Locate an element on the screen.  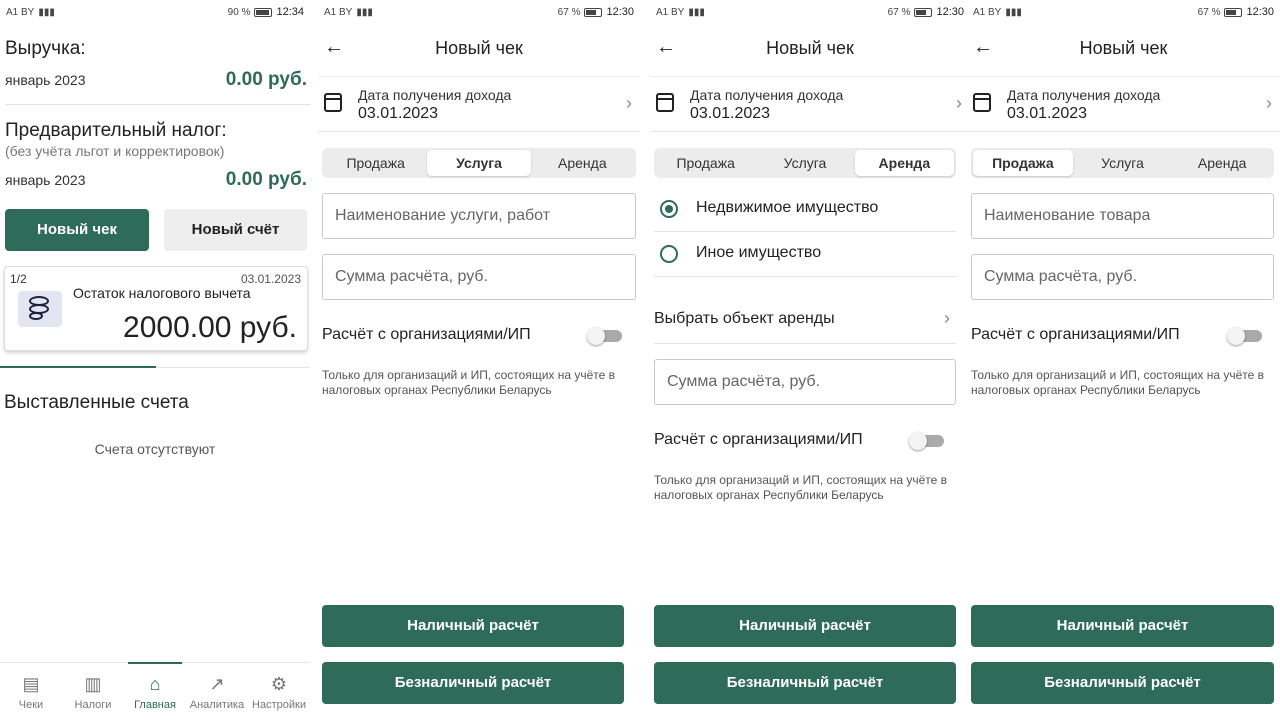
nav-home: ⌂ Главная is located at coordinates (155, 691).